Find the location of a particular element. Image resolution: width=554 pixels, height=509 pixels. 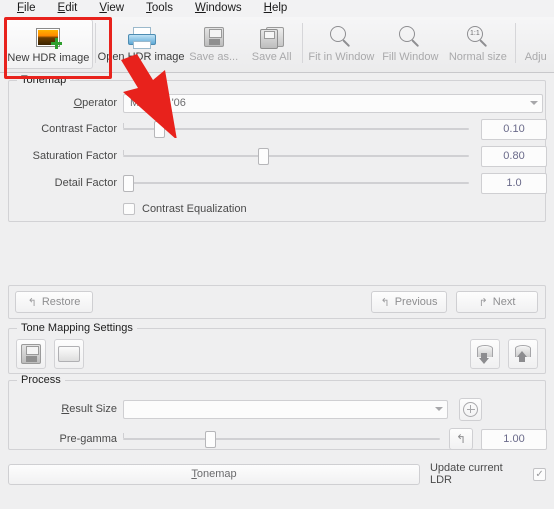

open-folder-icon is located at coordinates (69, 354).